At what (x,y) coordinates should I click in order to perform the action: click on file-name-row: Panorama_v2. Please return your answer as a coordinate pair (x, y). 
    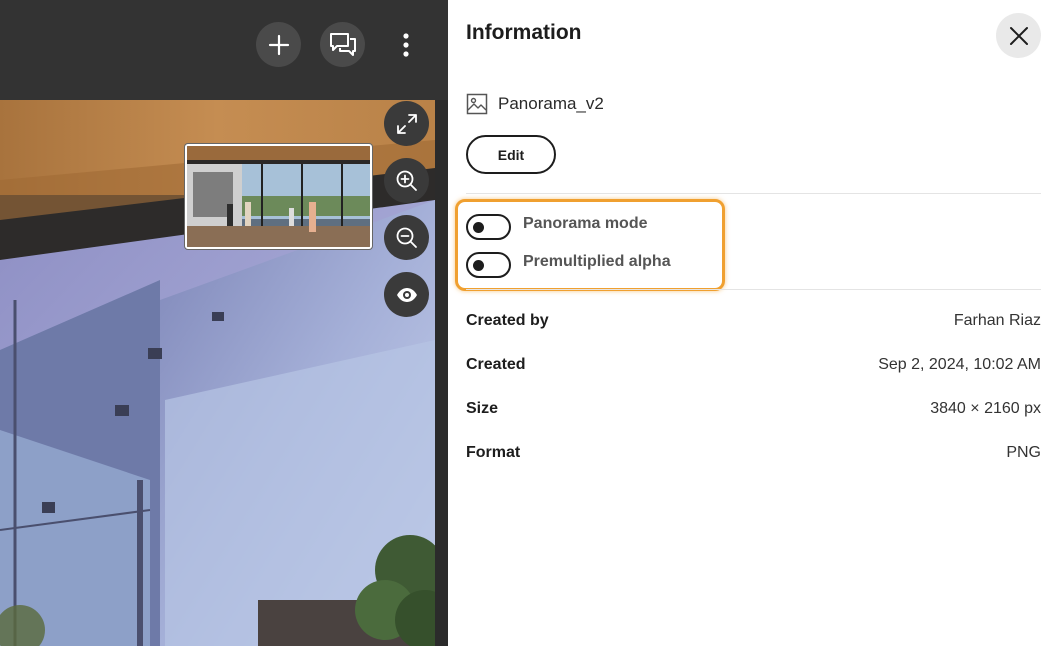
    Looking at the image, I should click on (535, 104).